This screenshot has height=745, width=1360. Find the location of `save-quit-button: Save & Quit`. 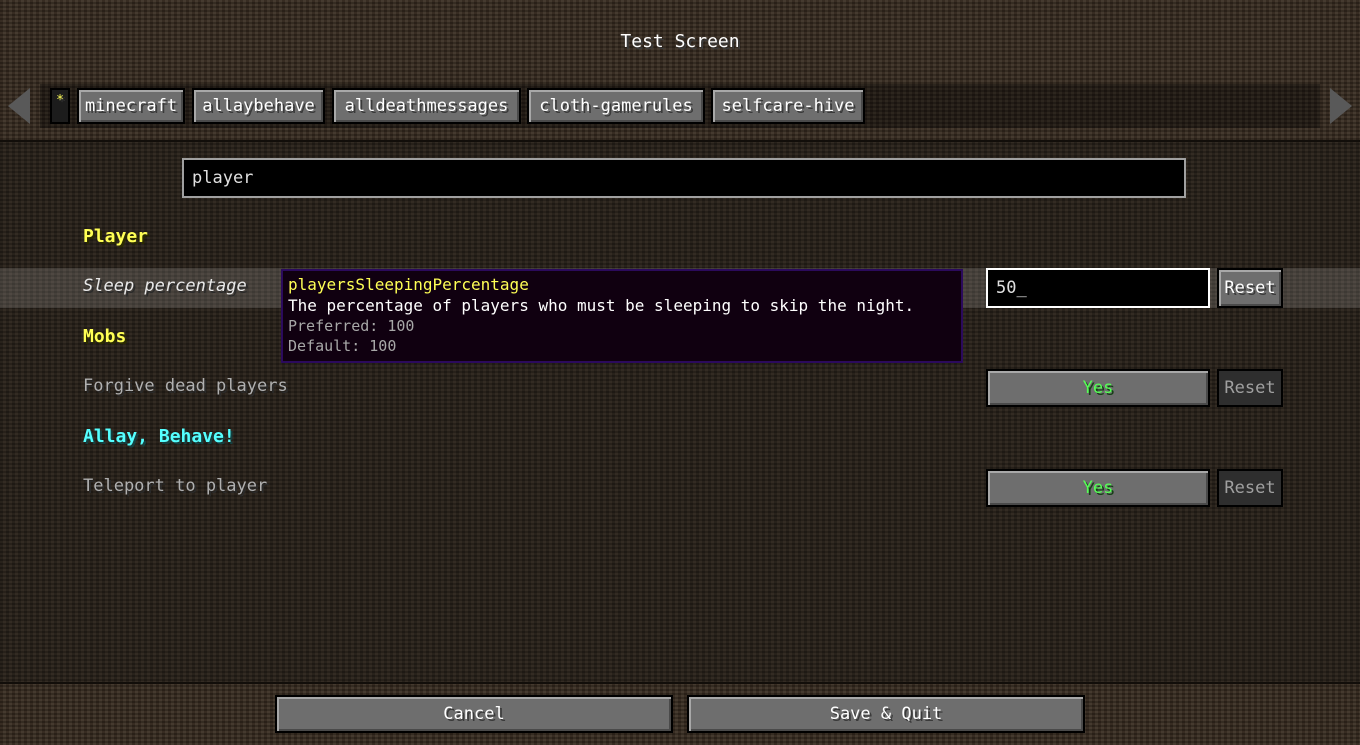

save-quit-button: Save & Quit is located at coordinates (886, 714).